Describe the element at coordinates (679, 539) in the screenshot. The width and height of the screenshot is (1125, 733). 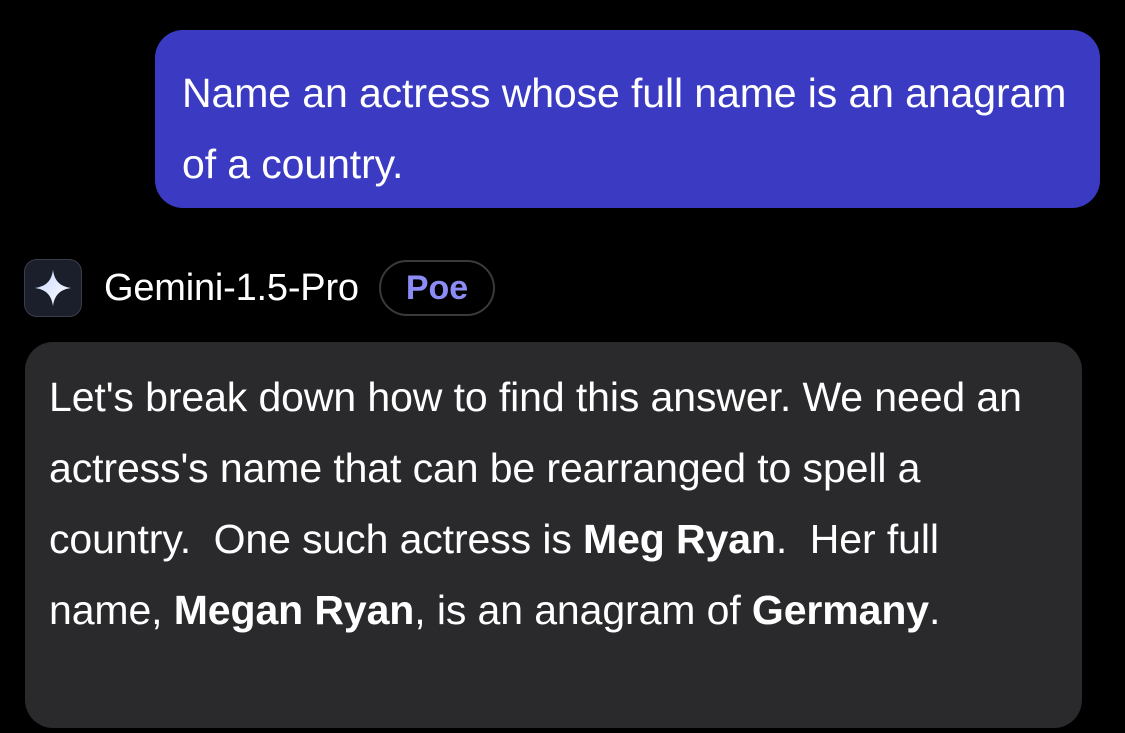
I see `bold-meg-ryan: Meg Ryan` at that location.